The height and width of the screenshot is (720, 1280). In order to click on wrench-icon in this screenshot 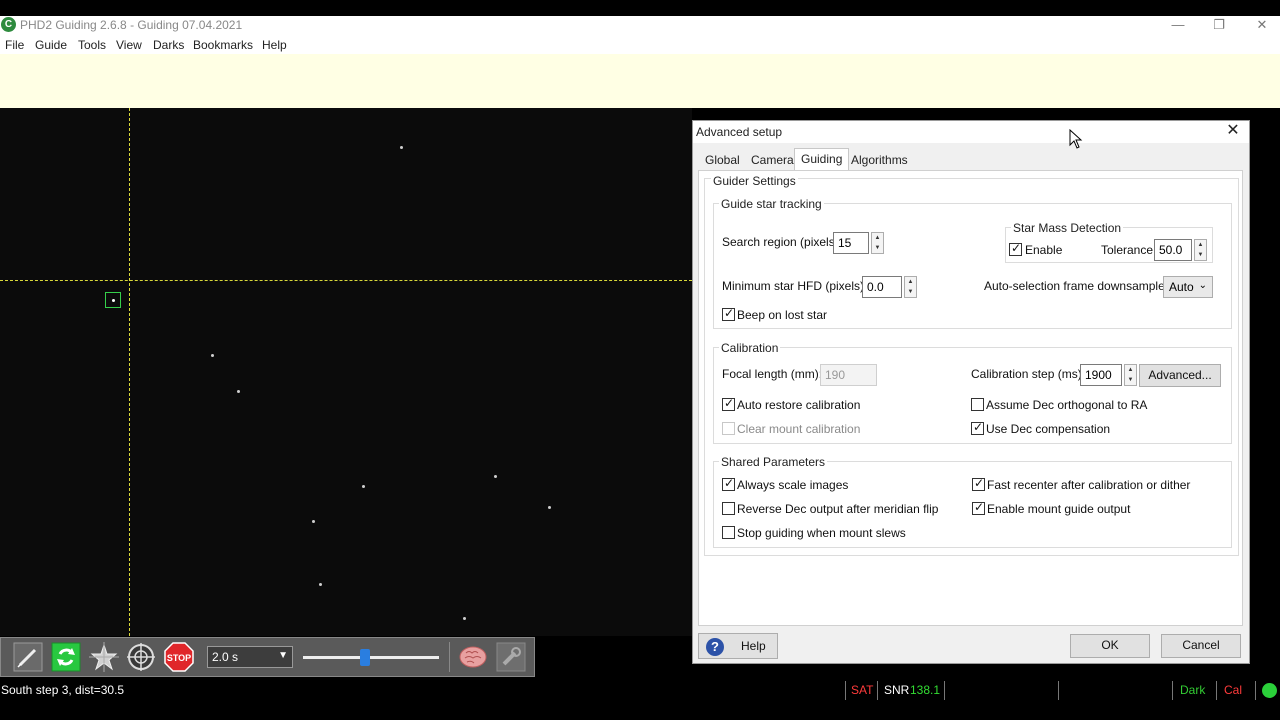, I will do `click(511, 657)`.